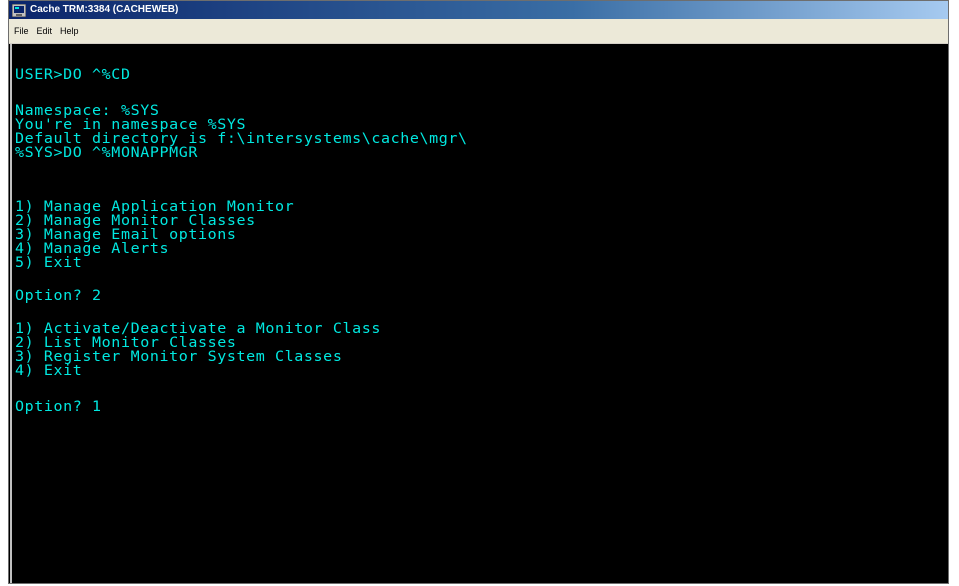 The height and width of the screenshot is (586, 959). I want to click on menu-help: Help, so click(69, 31).